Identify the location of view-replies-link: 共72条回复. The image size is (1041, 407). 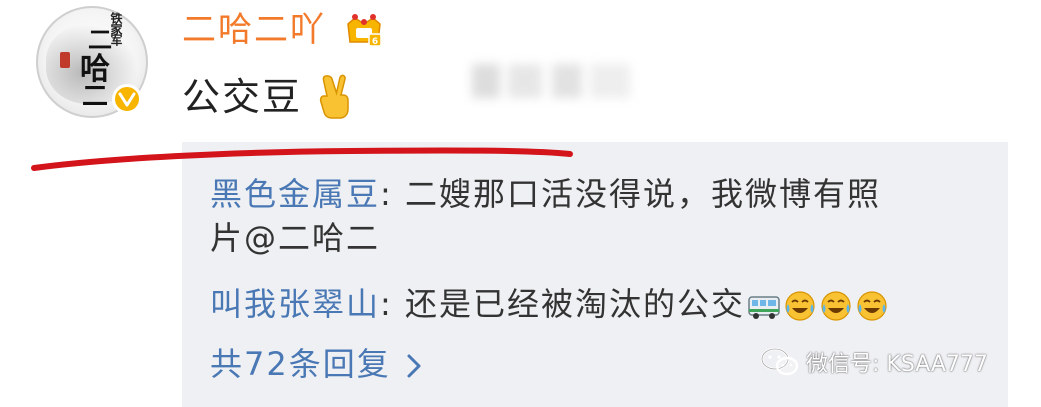
(316, 364).